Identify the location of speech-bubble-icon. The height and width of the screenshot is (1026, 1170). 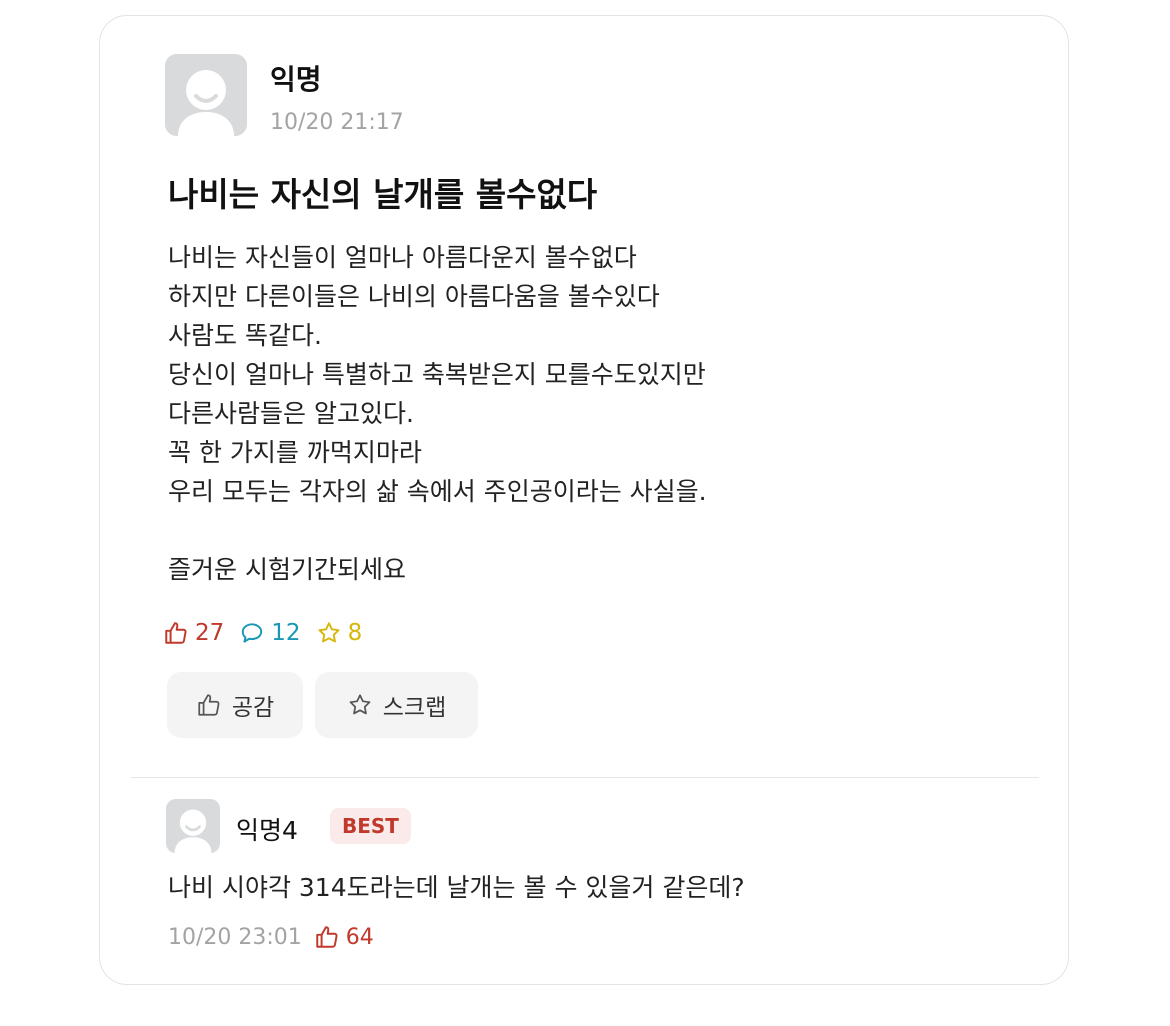
(252, 633).